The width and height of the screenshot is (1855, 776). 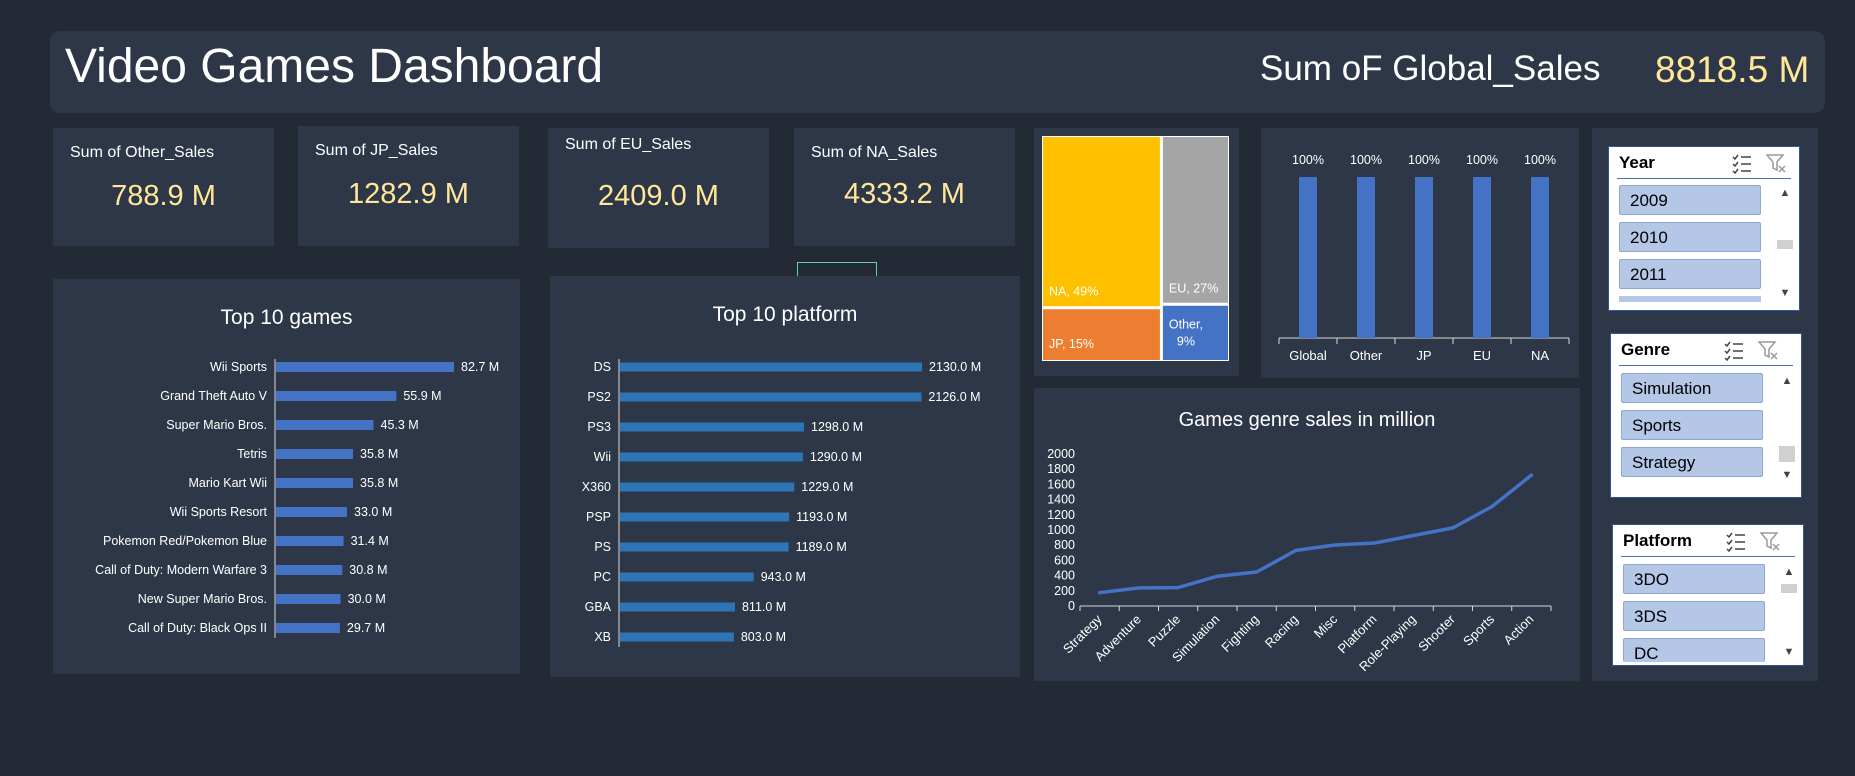 I want to click on bar-value-label: 33.0 M, so click(x=373, y=512).